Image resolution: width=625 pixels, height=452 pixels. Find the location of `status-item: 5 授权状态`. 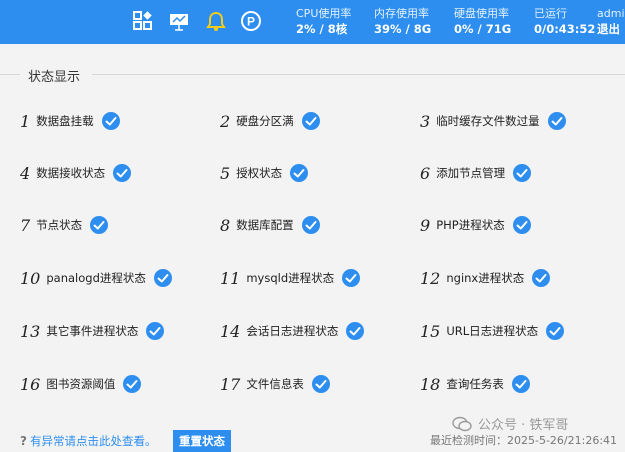

status-item: 5 授权状态 is located at coordinates (264, 173).